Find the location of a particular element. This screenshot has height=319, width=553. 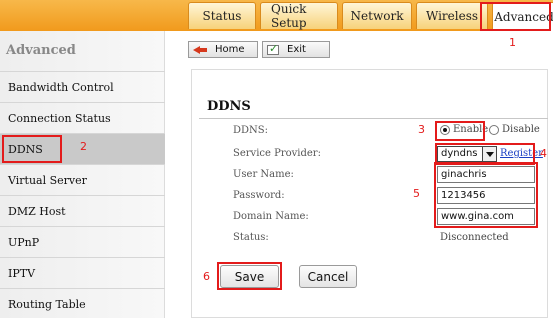

sidebar-item-virtual-server: Virtual Server is located at coordinates (82, 179).